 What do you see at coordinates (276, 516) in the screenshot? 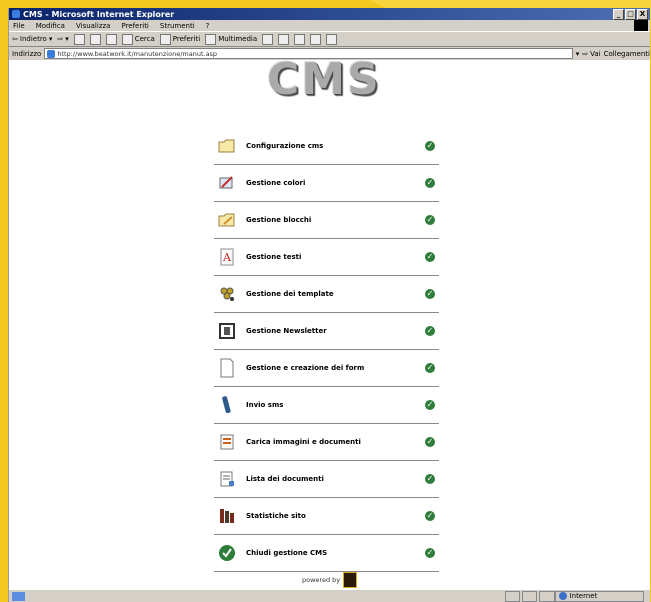
I see `menu-item-label: Statistiche sito` at bounding box center [276, 516].